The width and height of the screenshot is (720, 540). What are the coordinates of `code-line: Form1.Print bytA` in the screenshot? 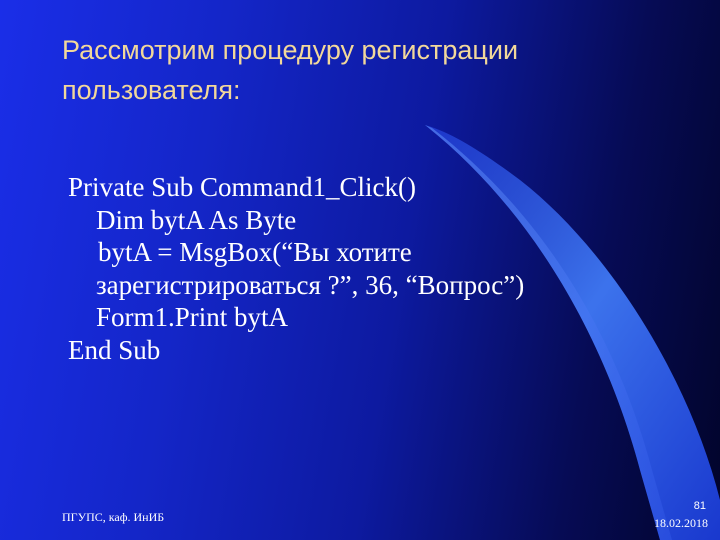 It's located at (192, 317).